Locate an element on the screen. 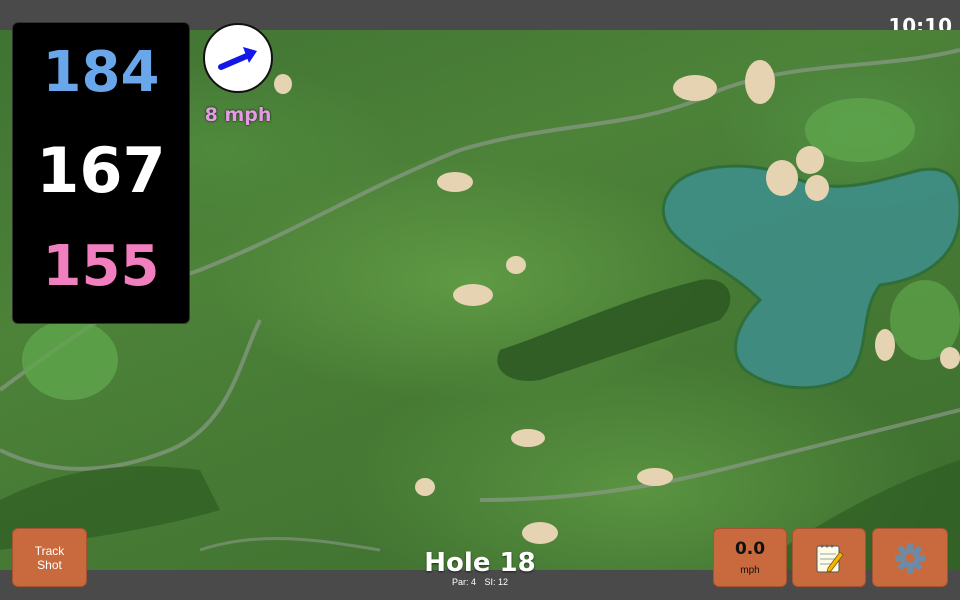  shot-speed-button: 0.0 mph is located at coordinates (750, 557).